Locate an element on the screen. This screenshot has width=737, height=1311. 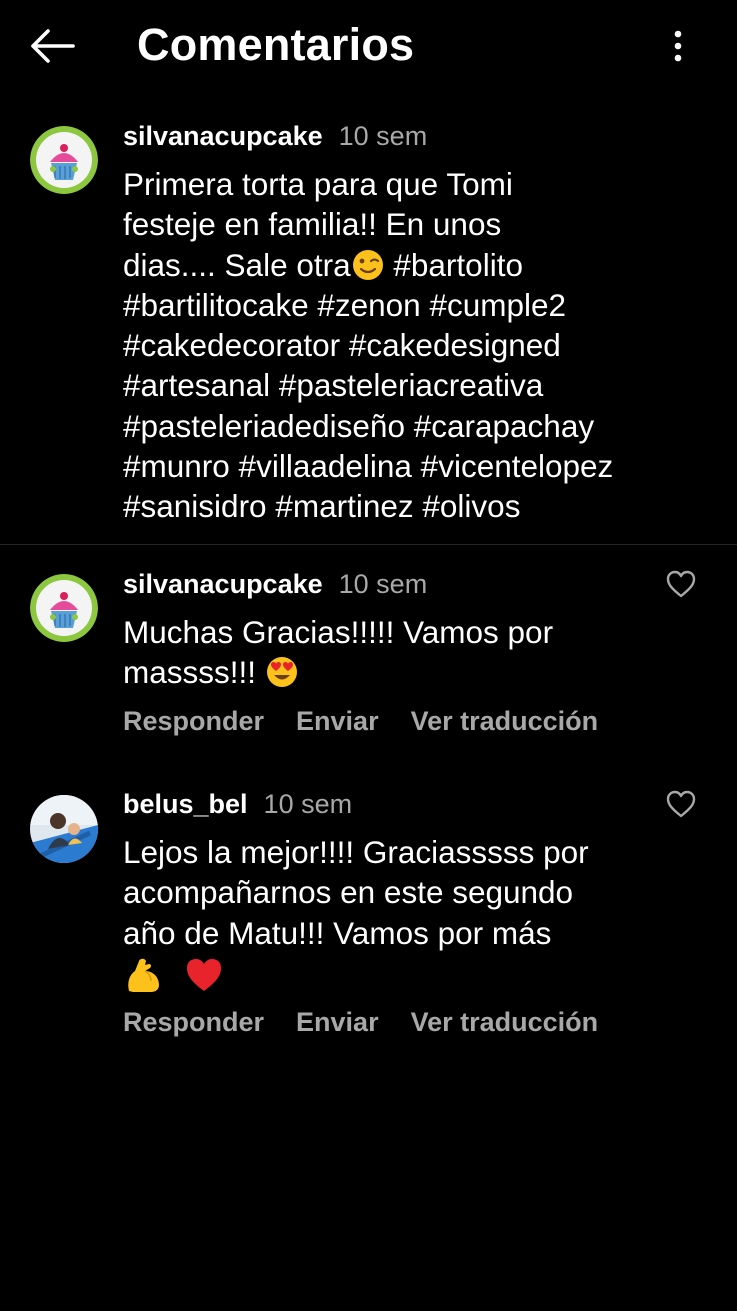
winking-face-emoji is located at coordinates (368, 265).